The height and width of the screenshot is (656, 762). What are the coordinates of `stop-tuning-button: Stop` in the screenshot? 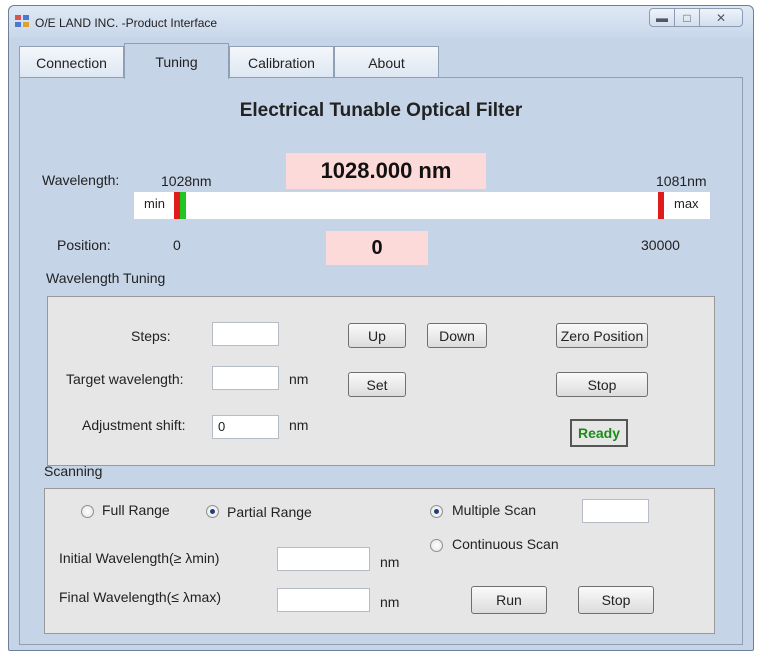 It's located at (602, 384).